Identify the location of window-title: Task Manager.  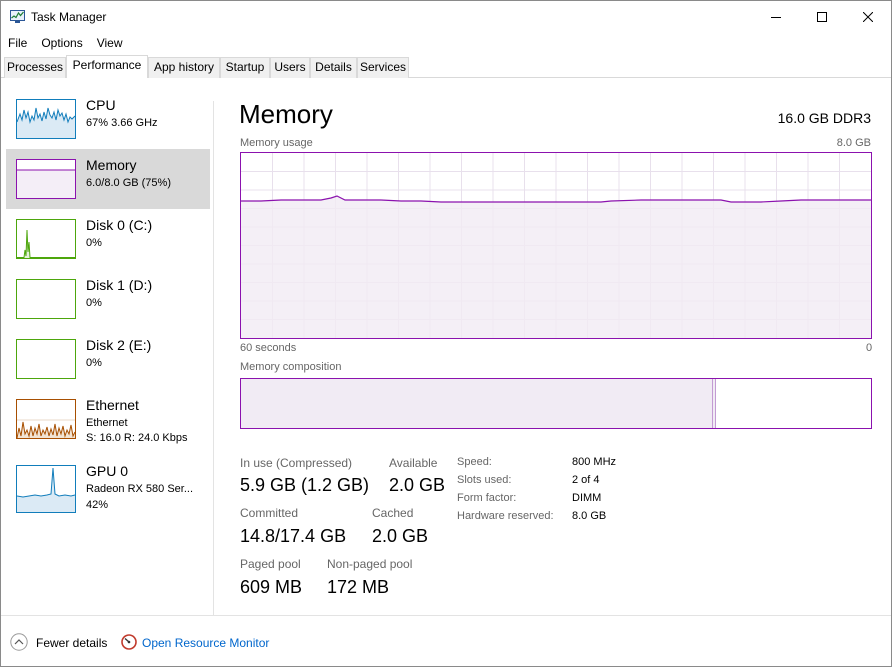
(69, 17).